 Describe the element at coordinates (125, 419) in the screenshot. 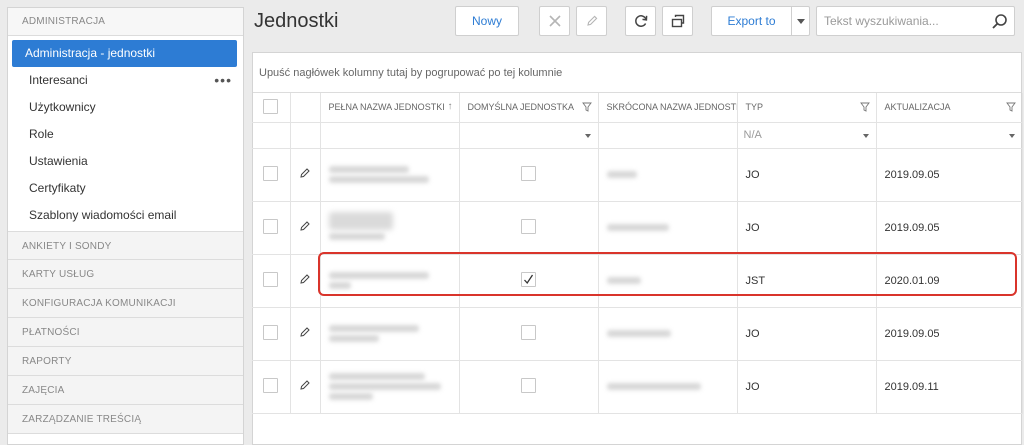

I see `sidebar-category-zarzadzanie: ZARZĄDZANIE TREŚCIĄ` at that location.